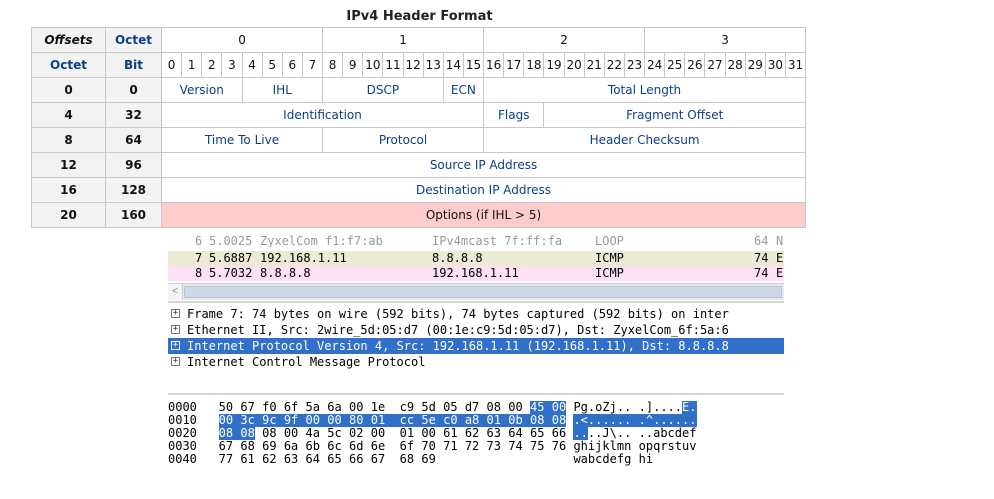  I want to click on bit-number: 9, so click(353, 65).